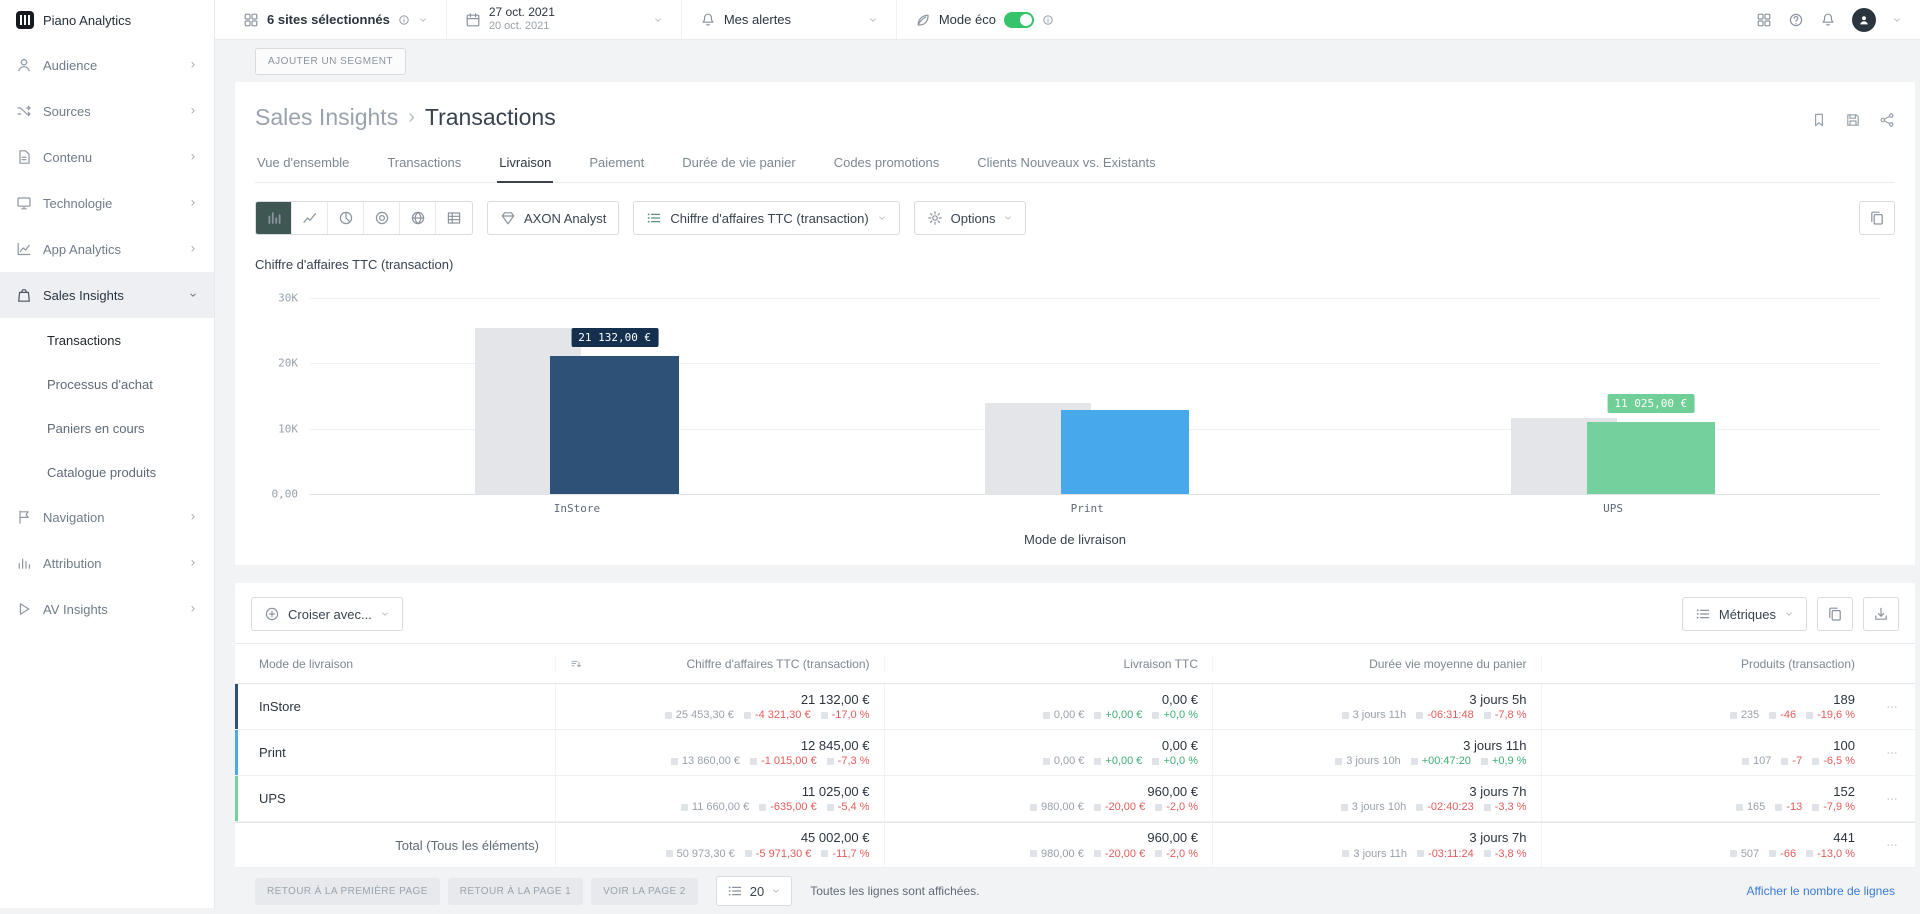 This screenshot has width=1920, height=914. Describe the element at coordinates (564, 19) in the screenshot. I see `date-range-picker: 27 oct. 2021 20 oct. 2021` at that location.